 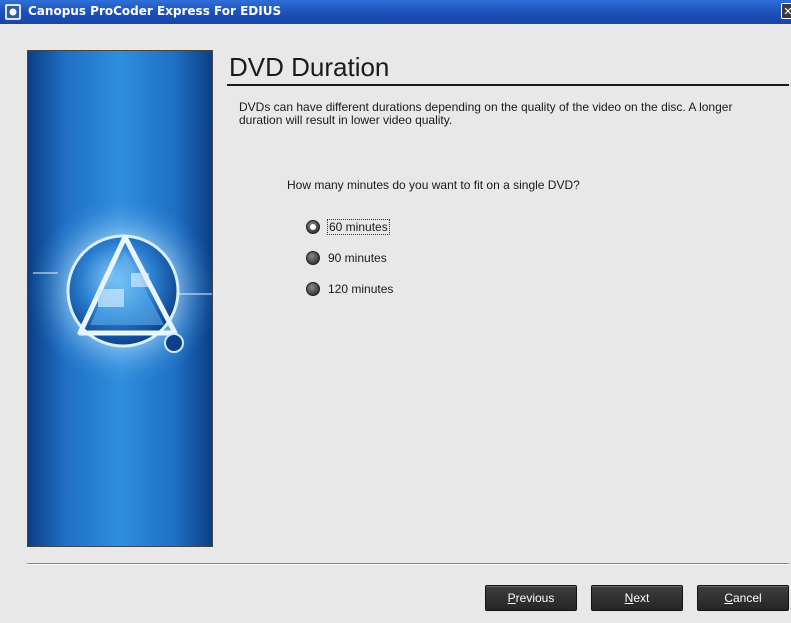 I want to click on next-button: Next, so click(x=637, y=598).